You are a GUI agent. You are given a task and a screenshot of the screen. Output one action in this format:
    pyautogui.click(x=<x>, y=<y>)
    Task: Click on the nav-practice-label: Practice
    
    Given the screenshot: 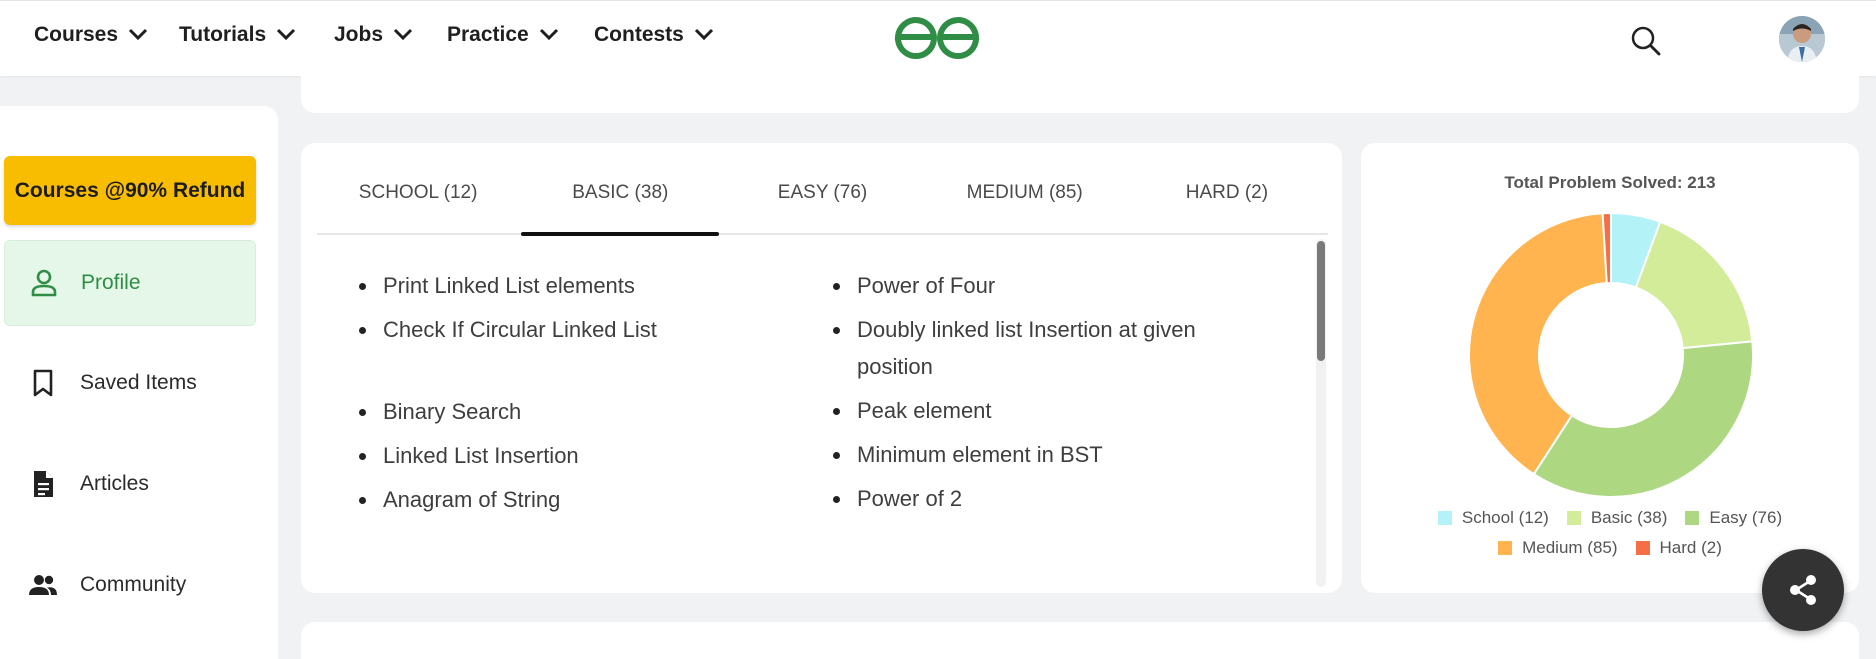 What is the action you would take?
    pyautogui.click(x=488, y=34)
    